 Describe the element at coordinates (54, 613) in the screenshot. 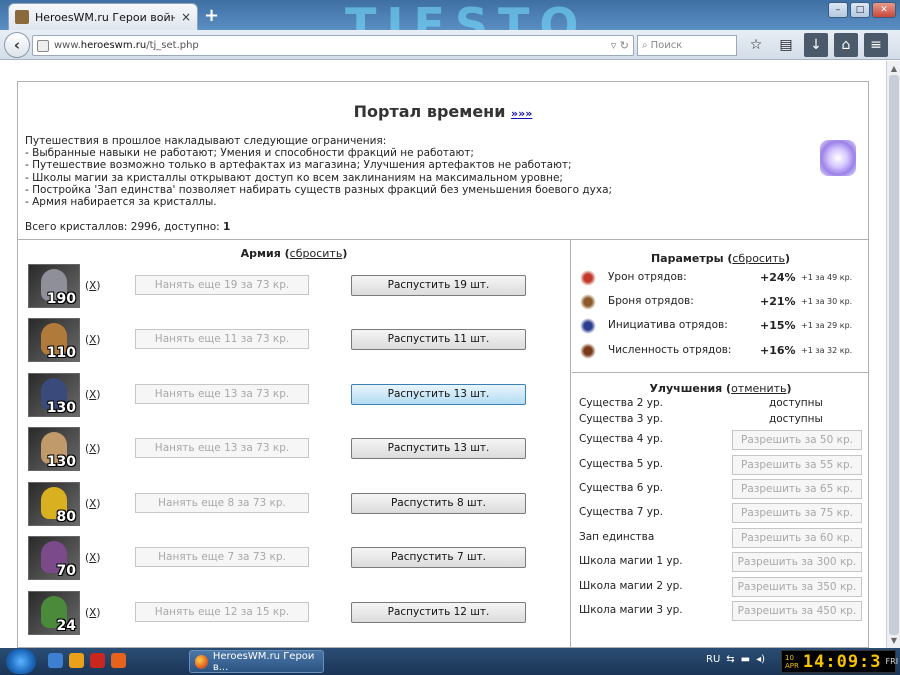

I see `unit-portrait: 24` at that location.